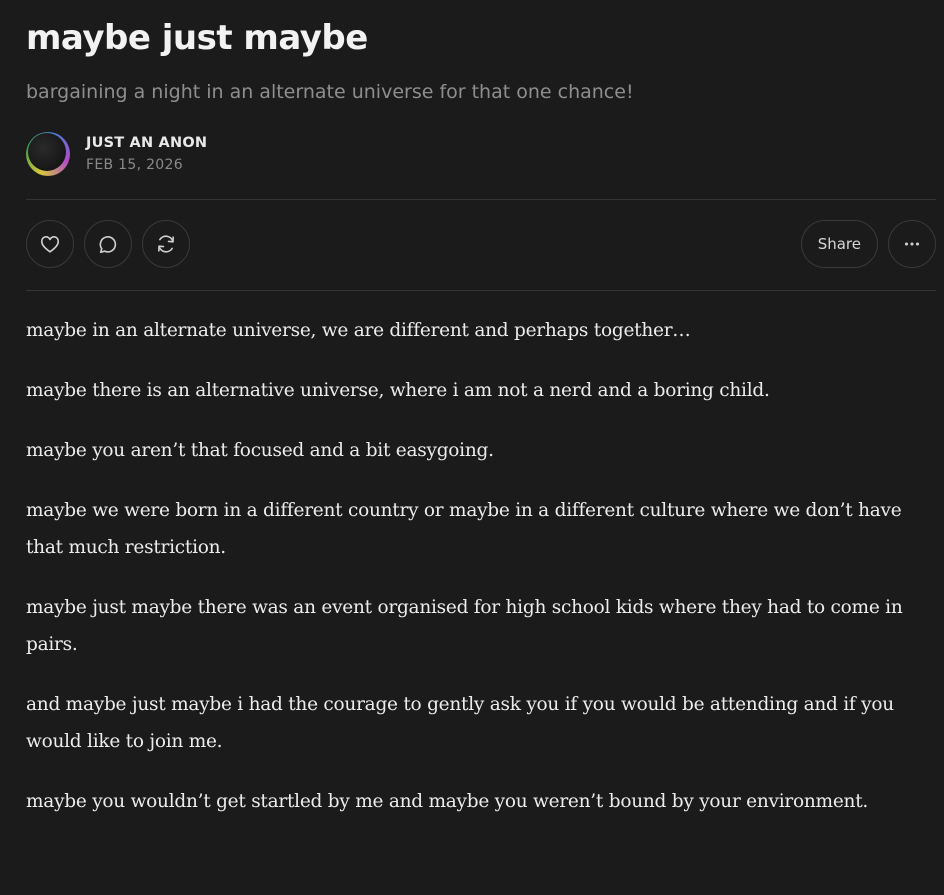  What do you see at coordinates (134, 165) in the screenshot?
I see `post-date: FEB 15, 2026` at bounding box center [134, 165].